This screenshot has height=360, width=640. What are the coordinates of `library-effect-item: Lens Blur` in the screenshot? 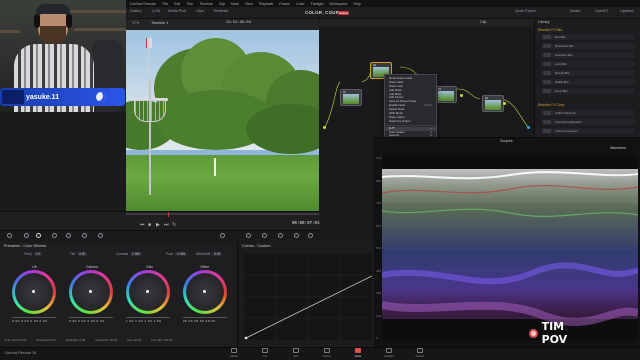 It's located at (588, 64).